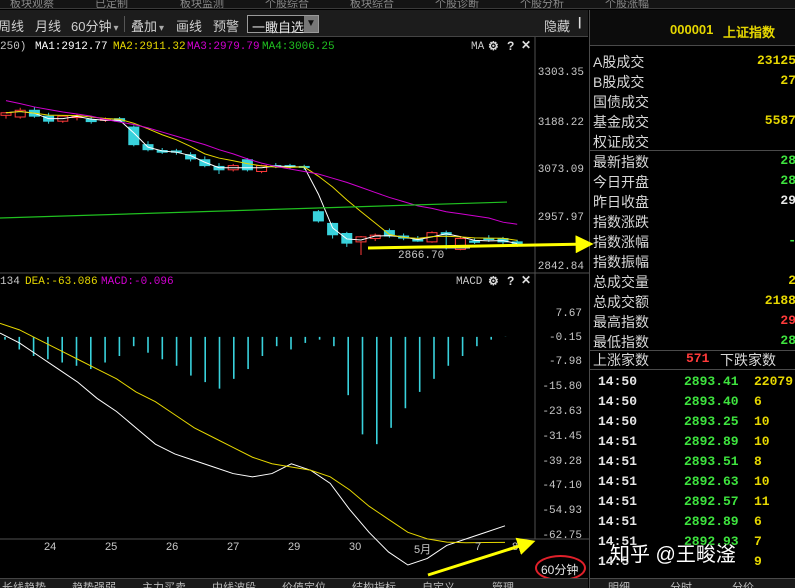 The image size is (795, 588). What do you see at coordinates (12, 25) in the screenshot?
I see `toolbar-weekly: 周线` at bounding box center [12, 25].